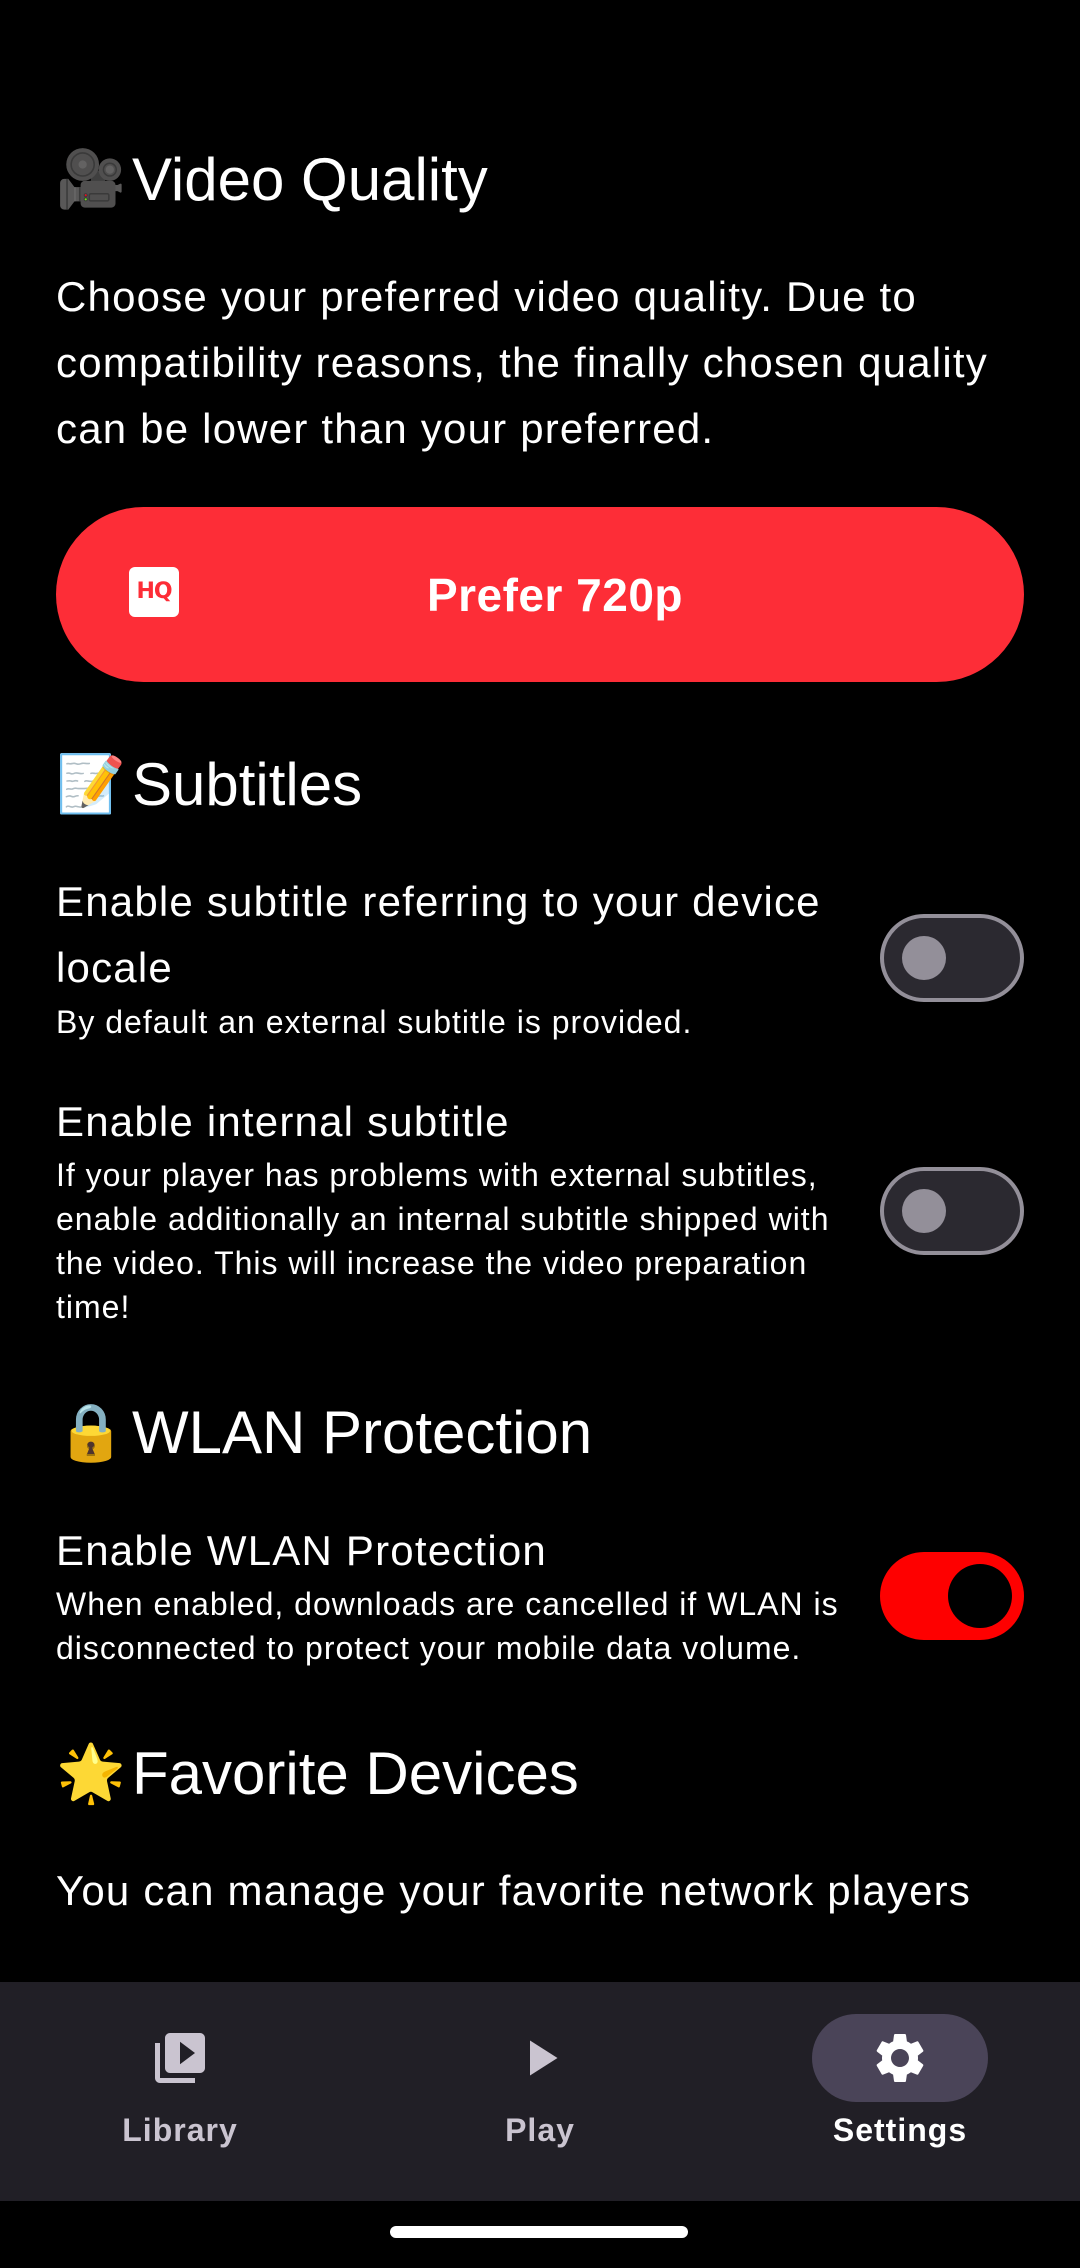  What do you see at coordinates (539, 2232) in the screenshot?
I see `gesture-home-bar` at bounding box center [539, 2232].